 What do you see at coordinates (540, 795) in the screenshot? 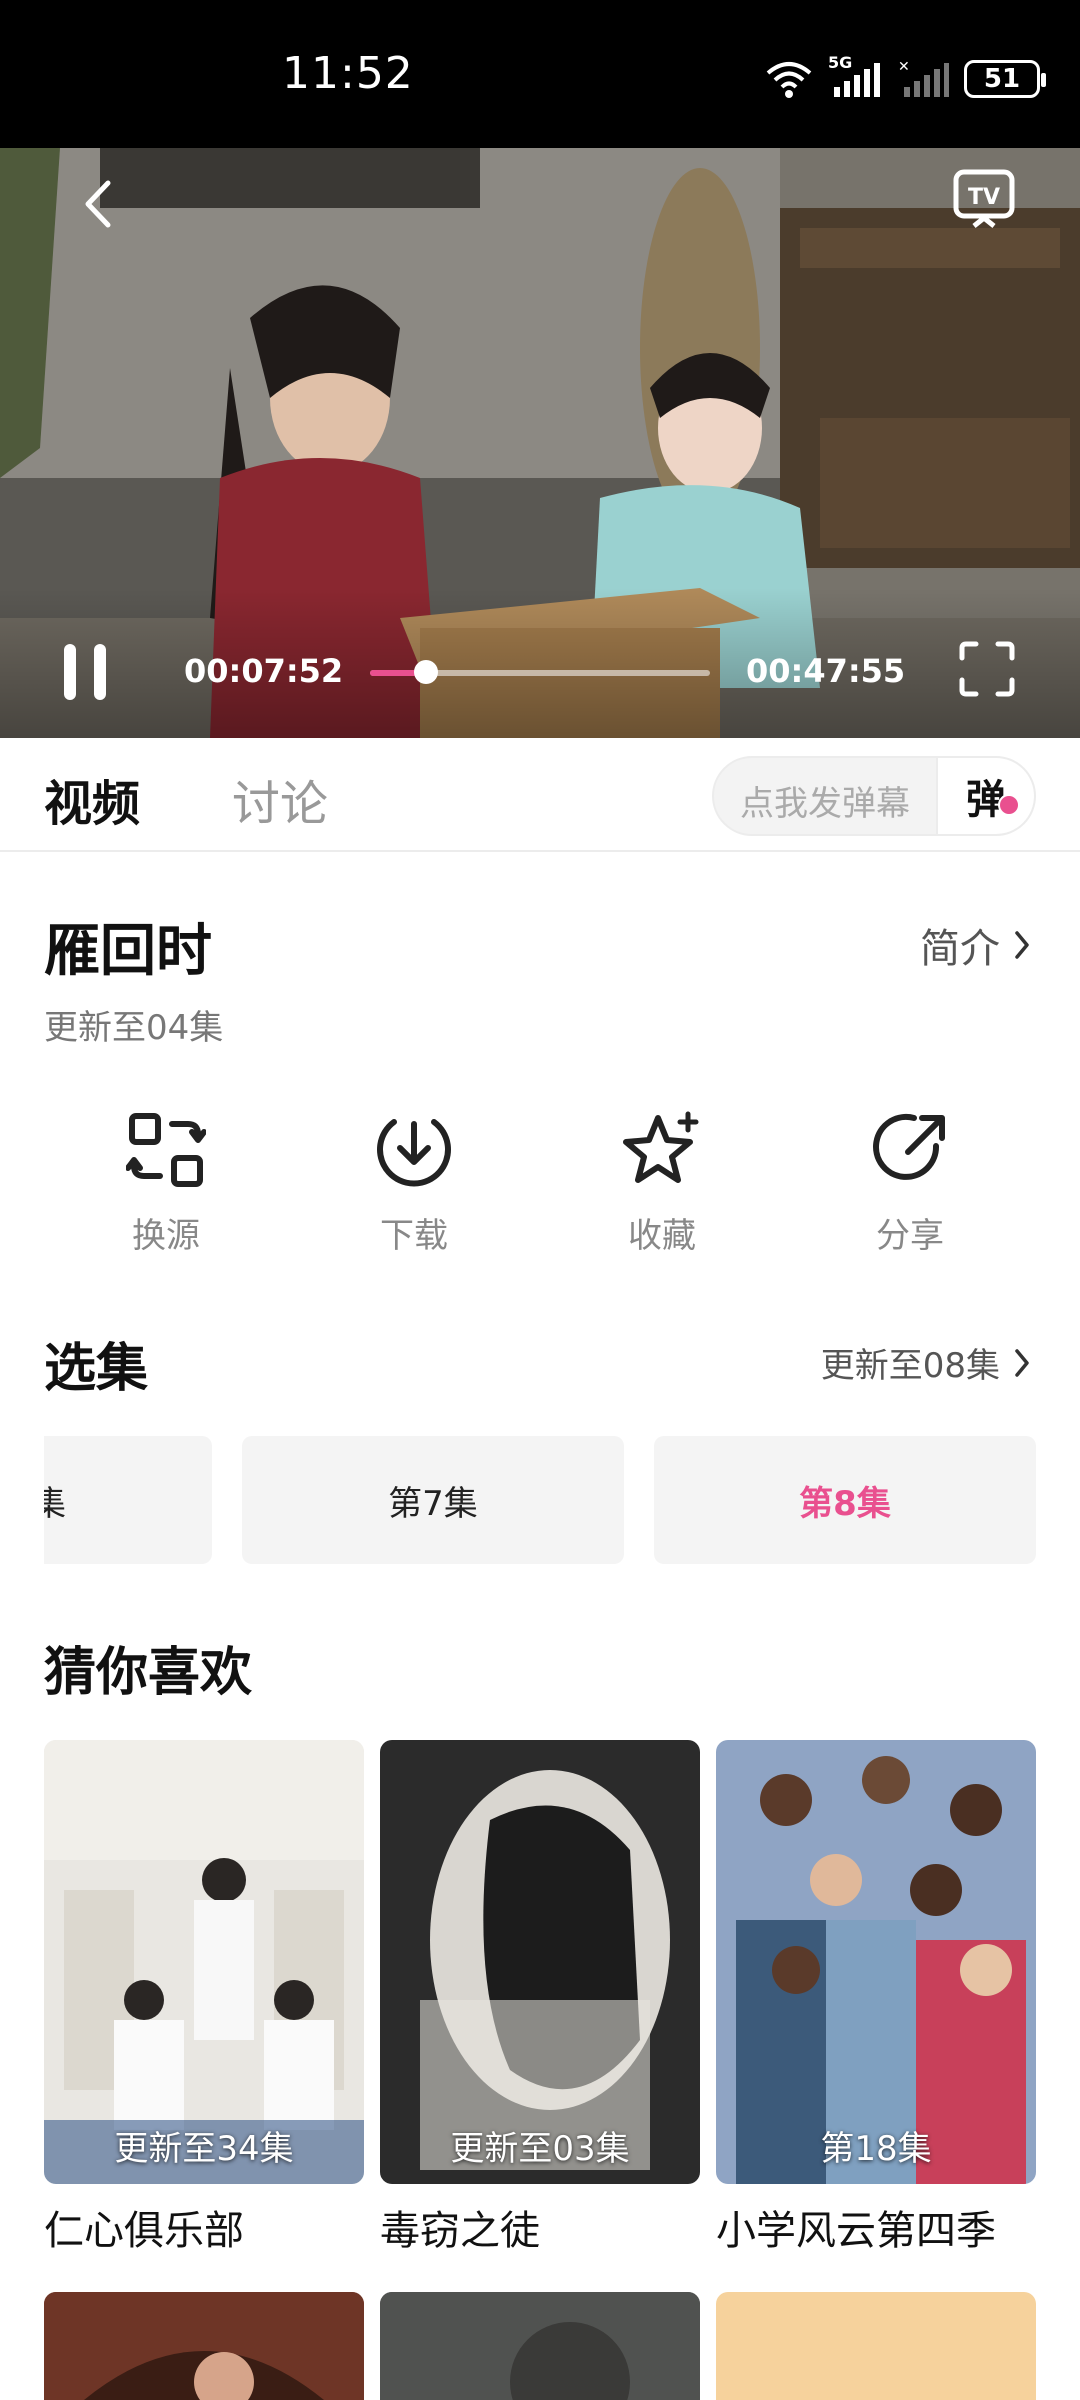
I see `content-tabs: 视频 讨论 点我发弹幕 弹` at bounding box center [540, 795].